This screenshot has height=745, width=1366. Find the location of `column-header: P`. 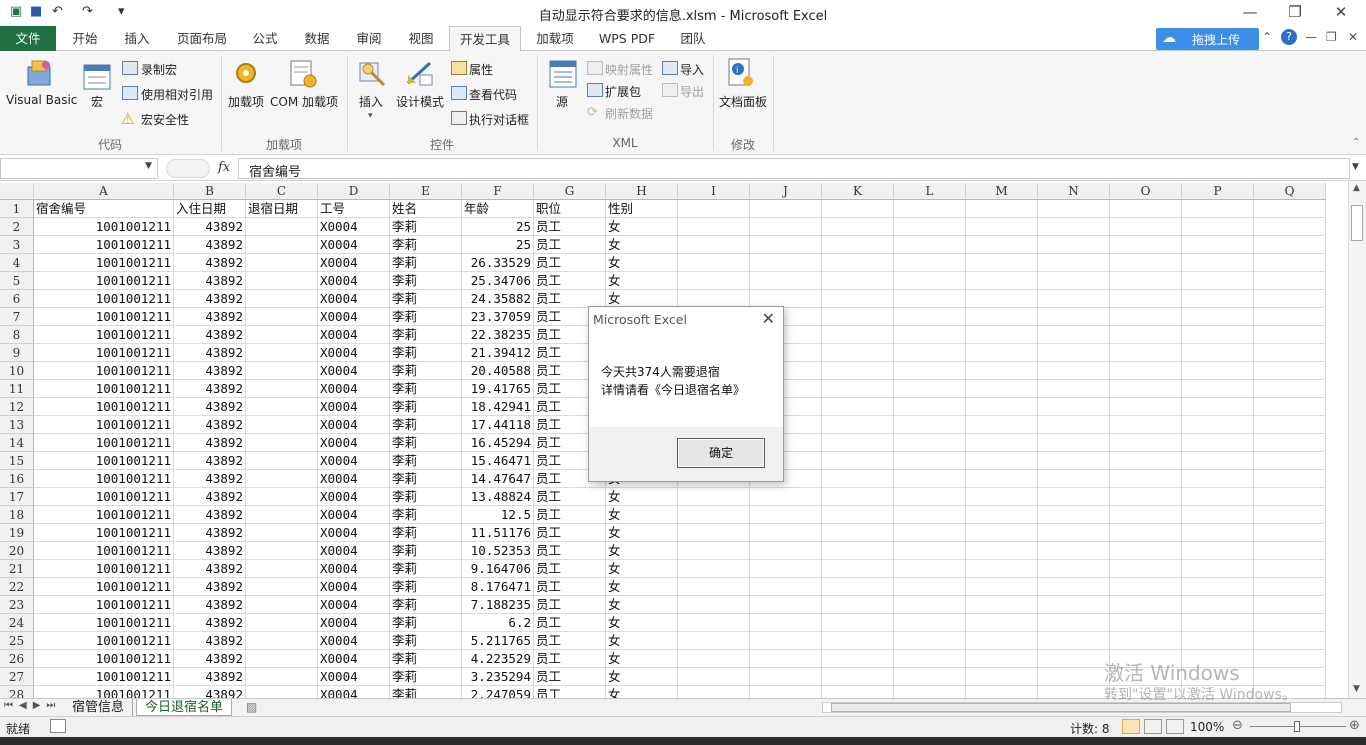

column-header: P is located at coordinates (1218, 191).